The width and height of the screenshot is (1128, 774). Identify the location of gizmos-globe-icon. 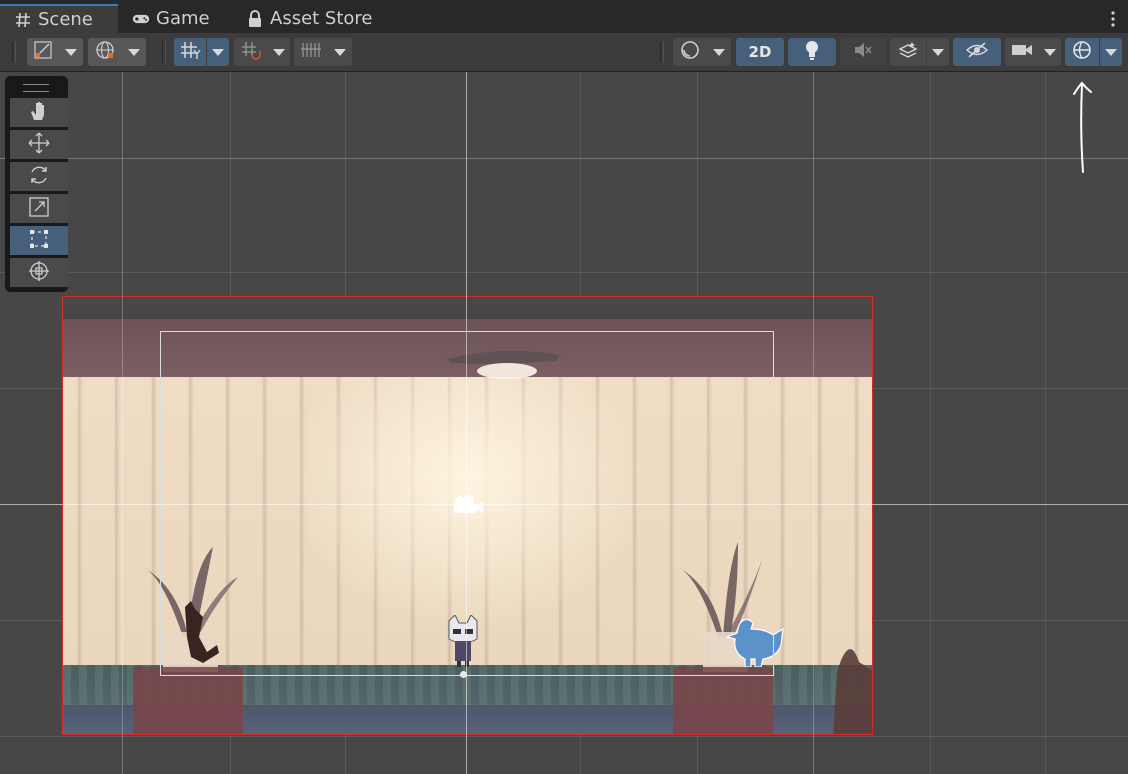
(1082, 52).